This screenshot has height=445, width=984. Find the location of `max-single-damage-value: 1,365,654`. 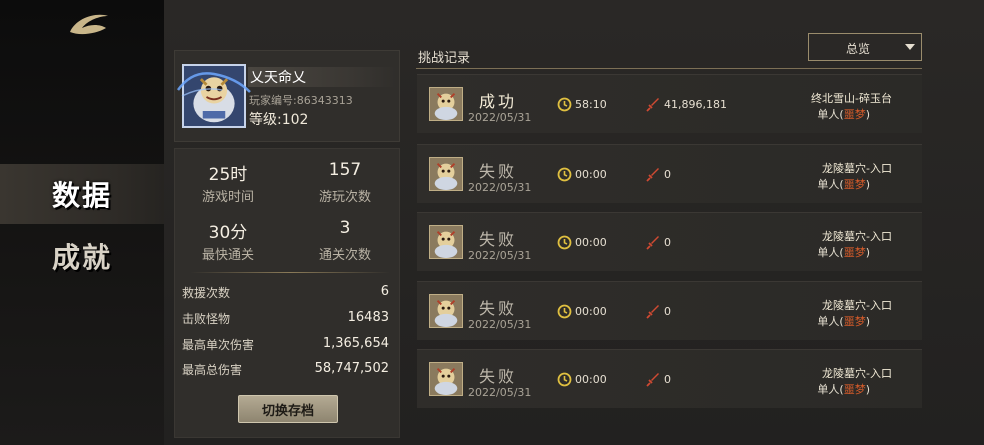

max-single-damage-value: 1,365,654 is located at coordinates (355, 343).